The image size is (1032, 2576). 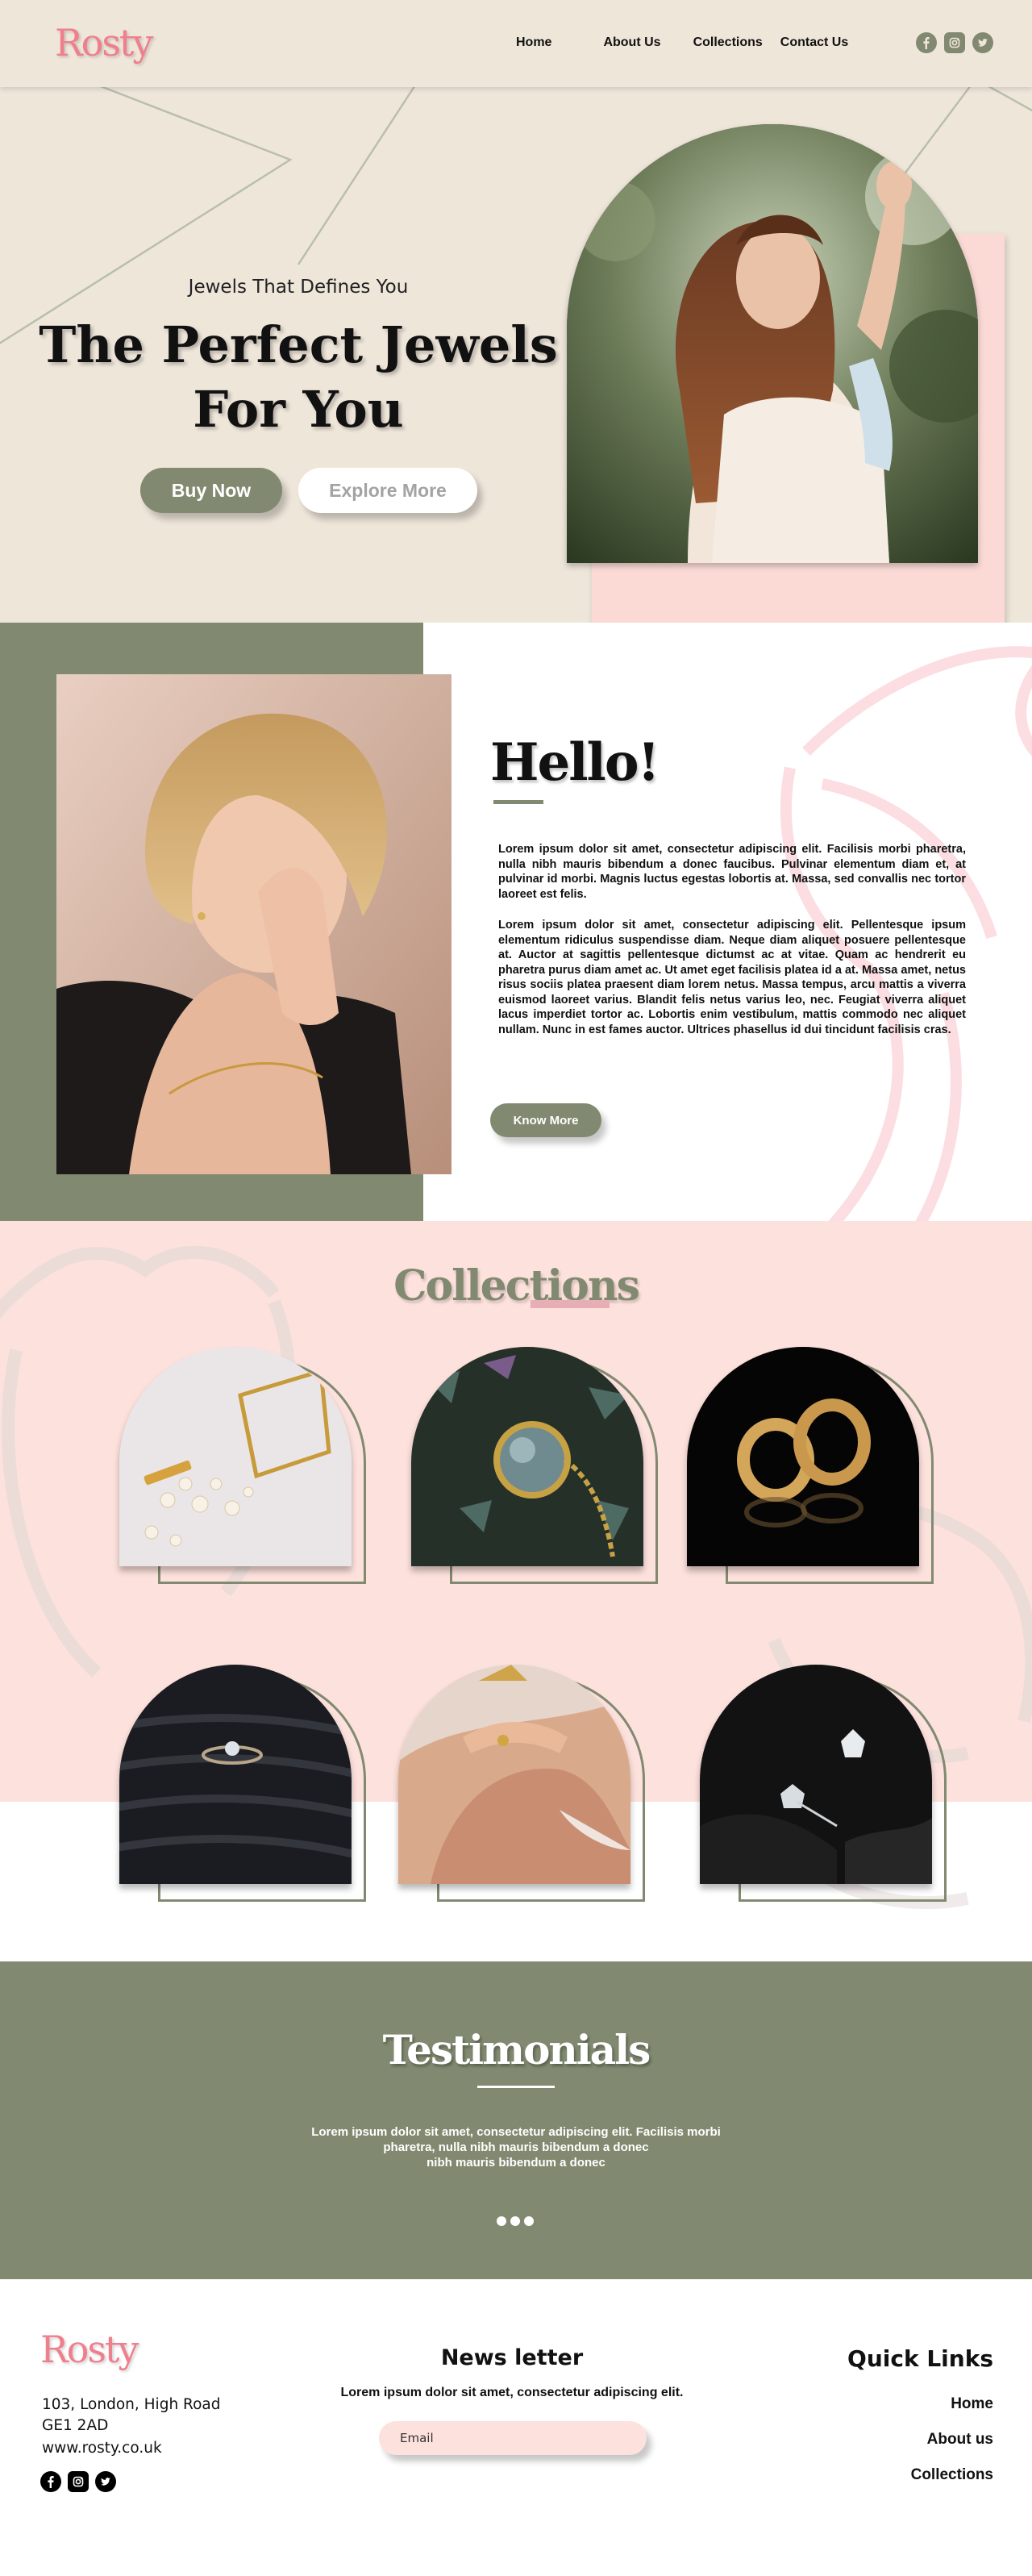 What do you see at coordinates (211, 490) in the screenshot?
I see `buy-now-button: Buy Now` at bounding box center [211, 490].